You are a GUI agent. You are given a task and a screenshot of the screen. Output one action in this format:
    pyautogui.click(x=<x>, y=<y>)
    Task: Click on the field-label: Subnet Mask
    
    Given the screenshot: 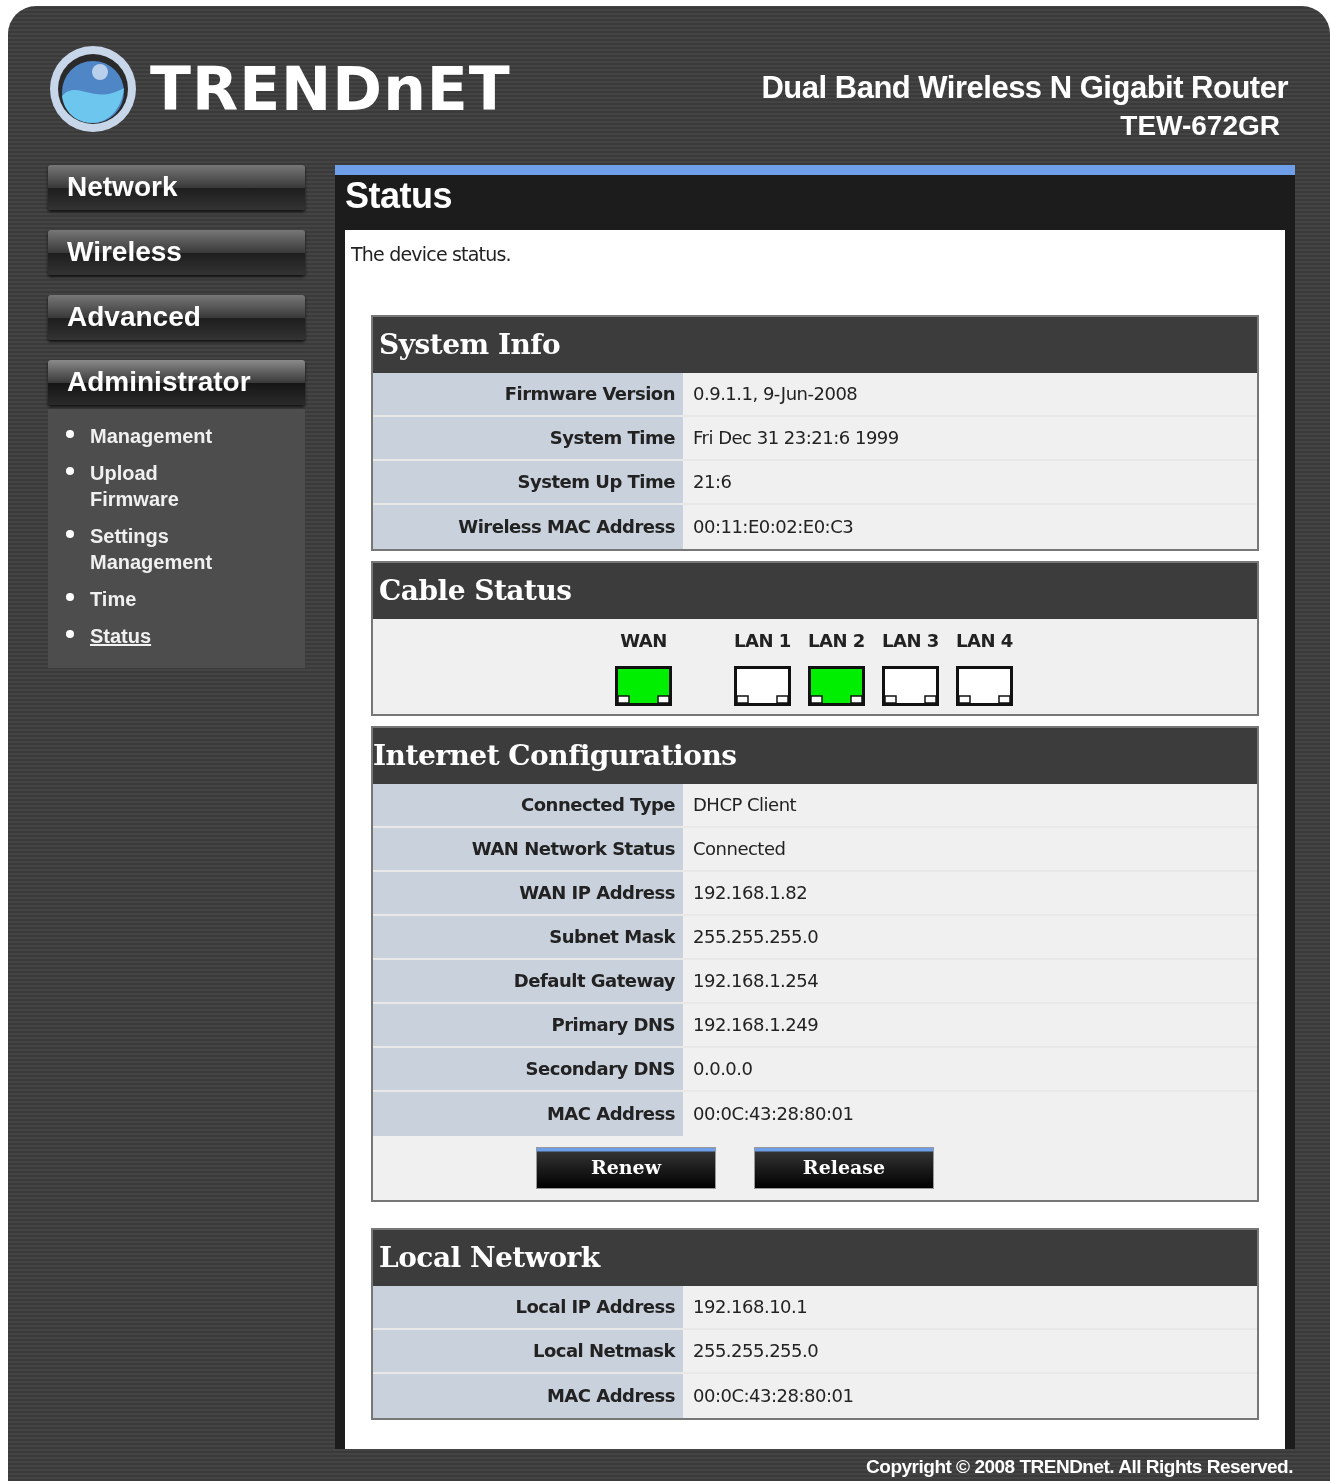 What is the action you would take?
    pyautogui.click(x=528, y=936)
    